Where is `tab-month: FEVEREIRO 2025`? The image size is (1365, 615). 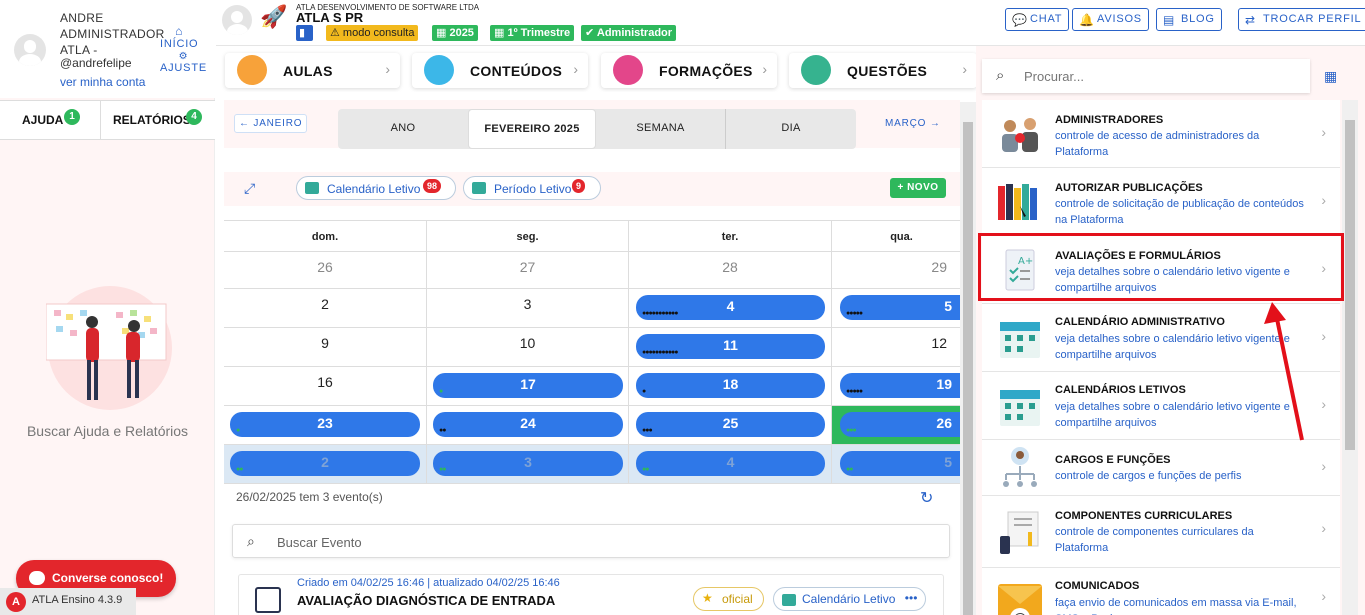 tab-month: FEVEREIRO 2025 is located at coordinates (532, 129).